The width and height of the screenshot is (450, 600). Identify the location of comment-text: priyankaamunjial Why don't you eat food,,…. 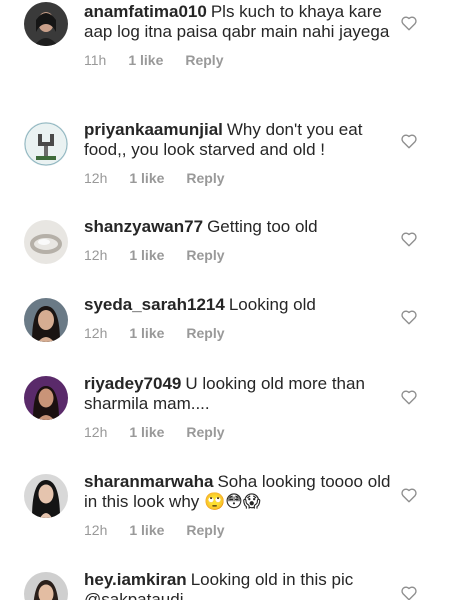
(238, 140).